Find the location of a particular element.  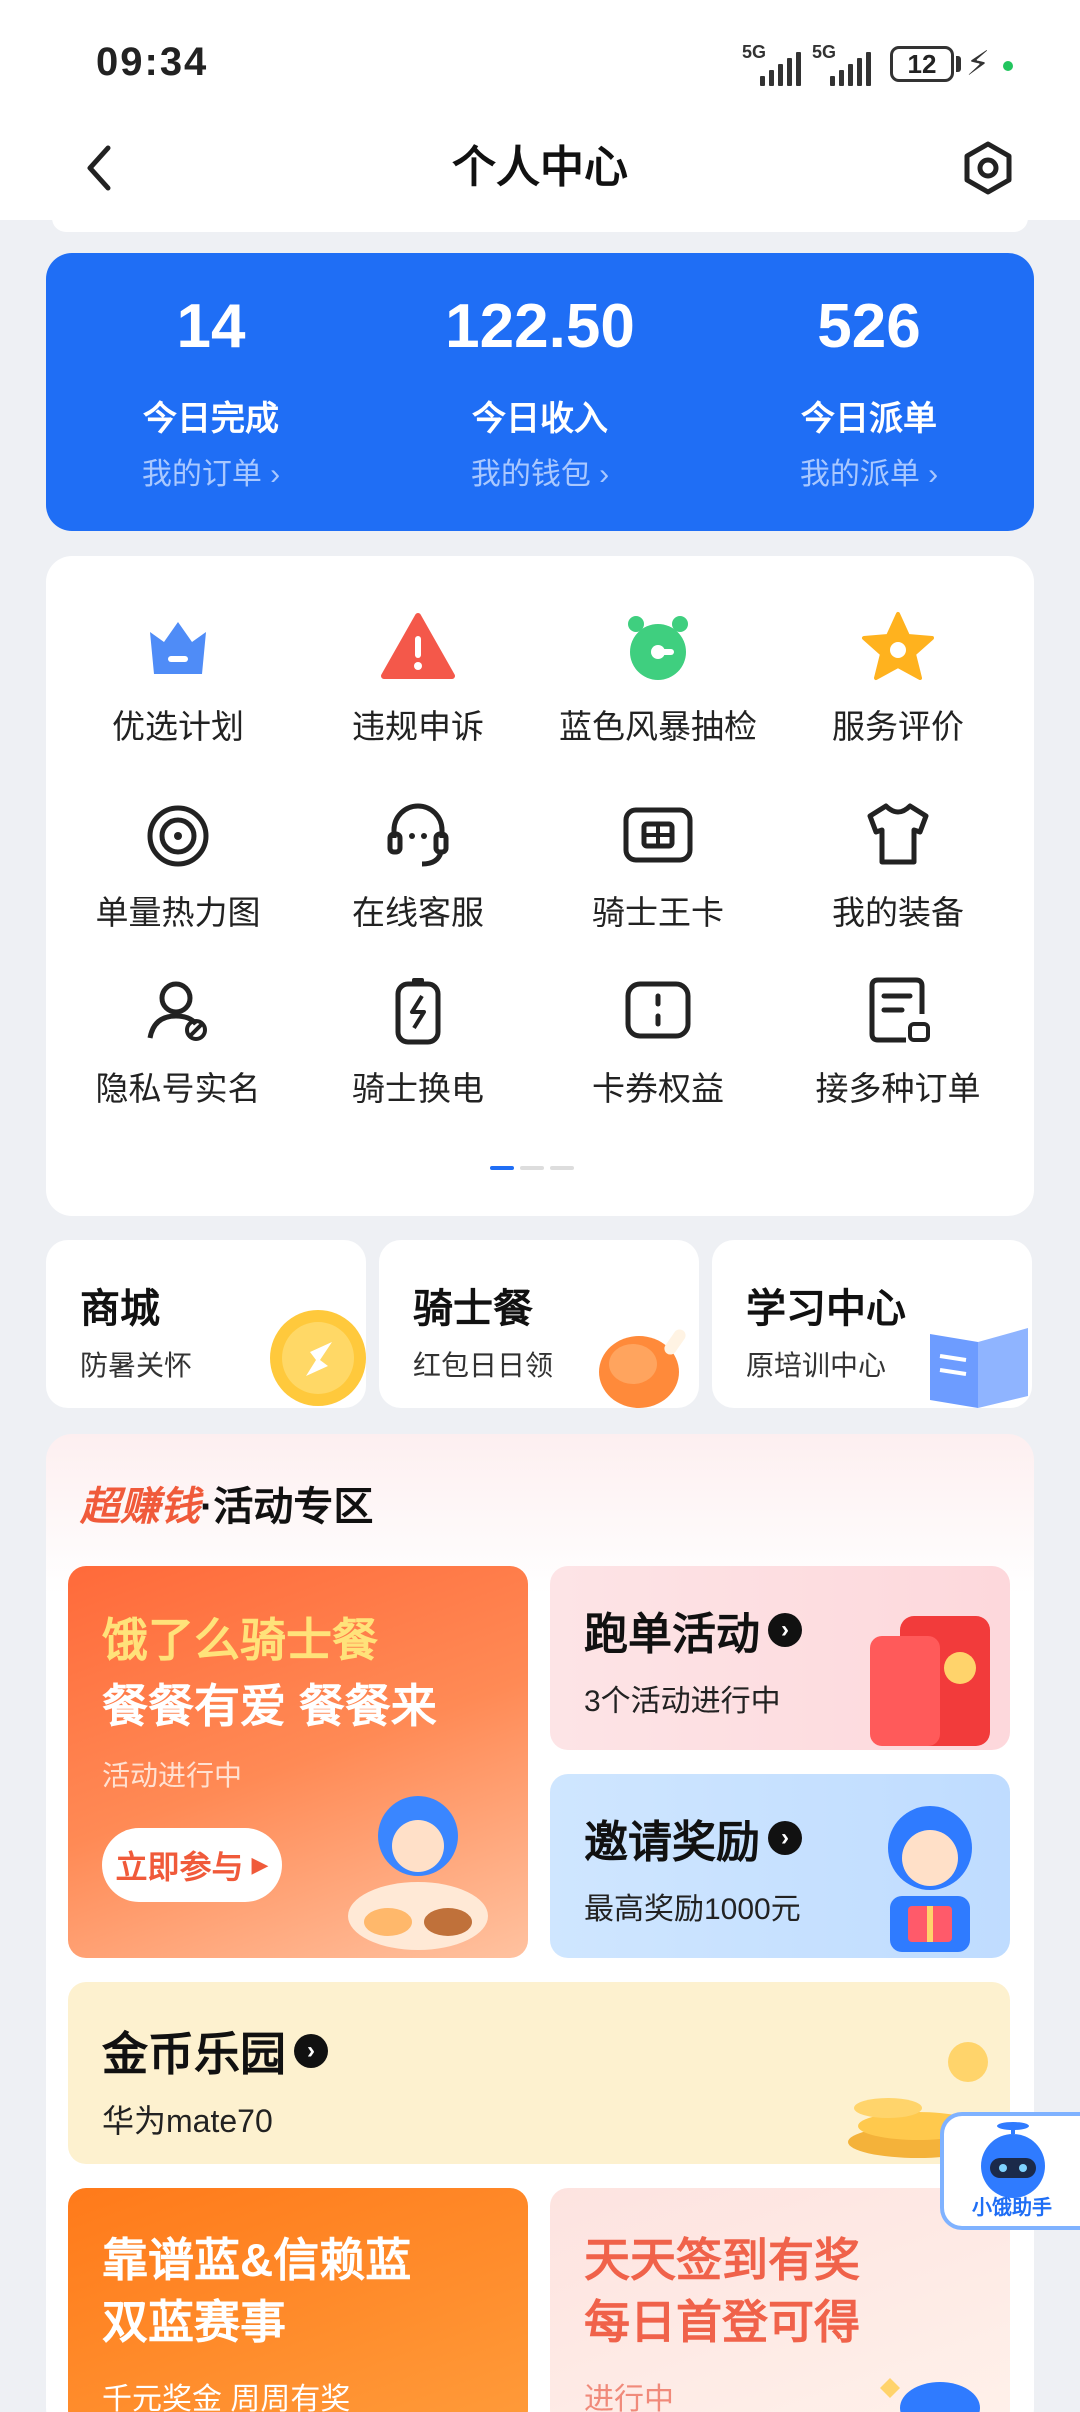

grid-item-equipment: 我的装备 is located at coordinates (898, 879).